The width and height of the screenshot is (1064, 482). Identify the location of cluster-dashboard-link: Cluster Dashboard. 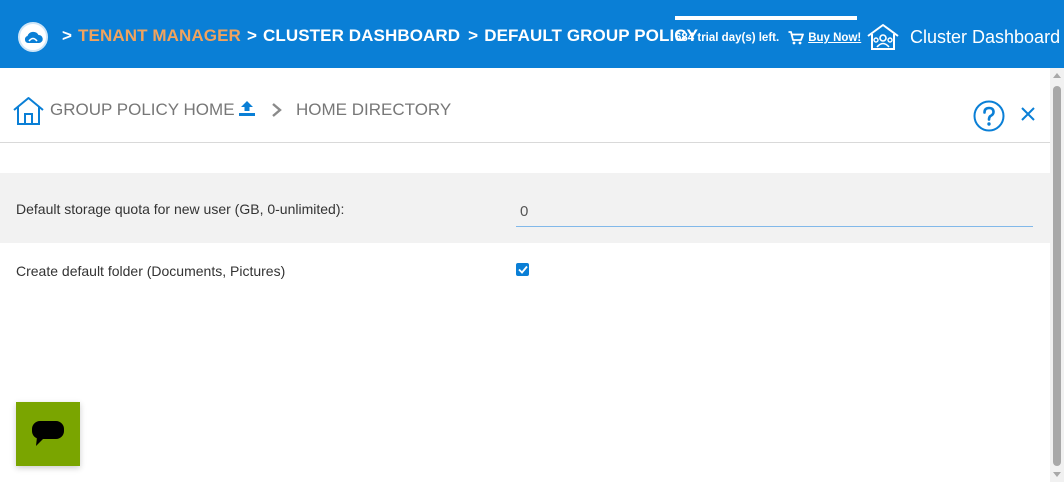
(963, 37).